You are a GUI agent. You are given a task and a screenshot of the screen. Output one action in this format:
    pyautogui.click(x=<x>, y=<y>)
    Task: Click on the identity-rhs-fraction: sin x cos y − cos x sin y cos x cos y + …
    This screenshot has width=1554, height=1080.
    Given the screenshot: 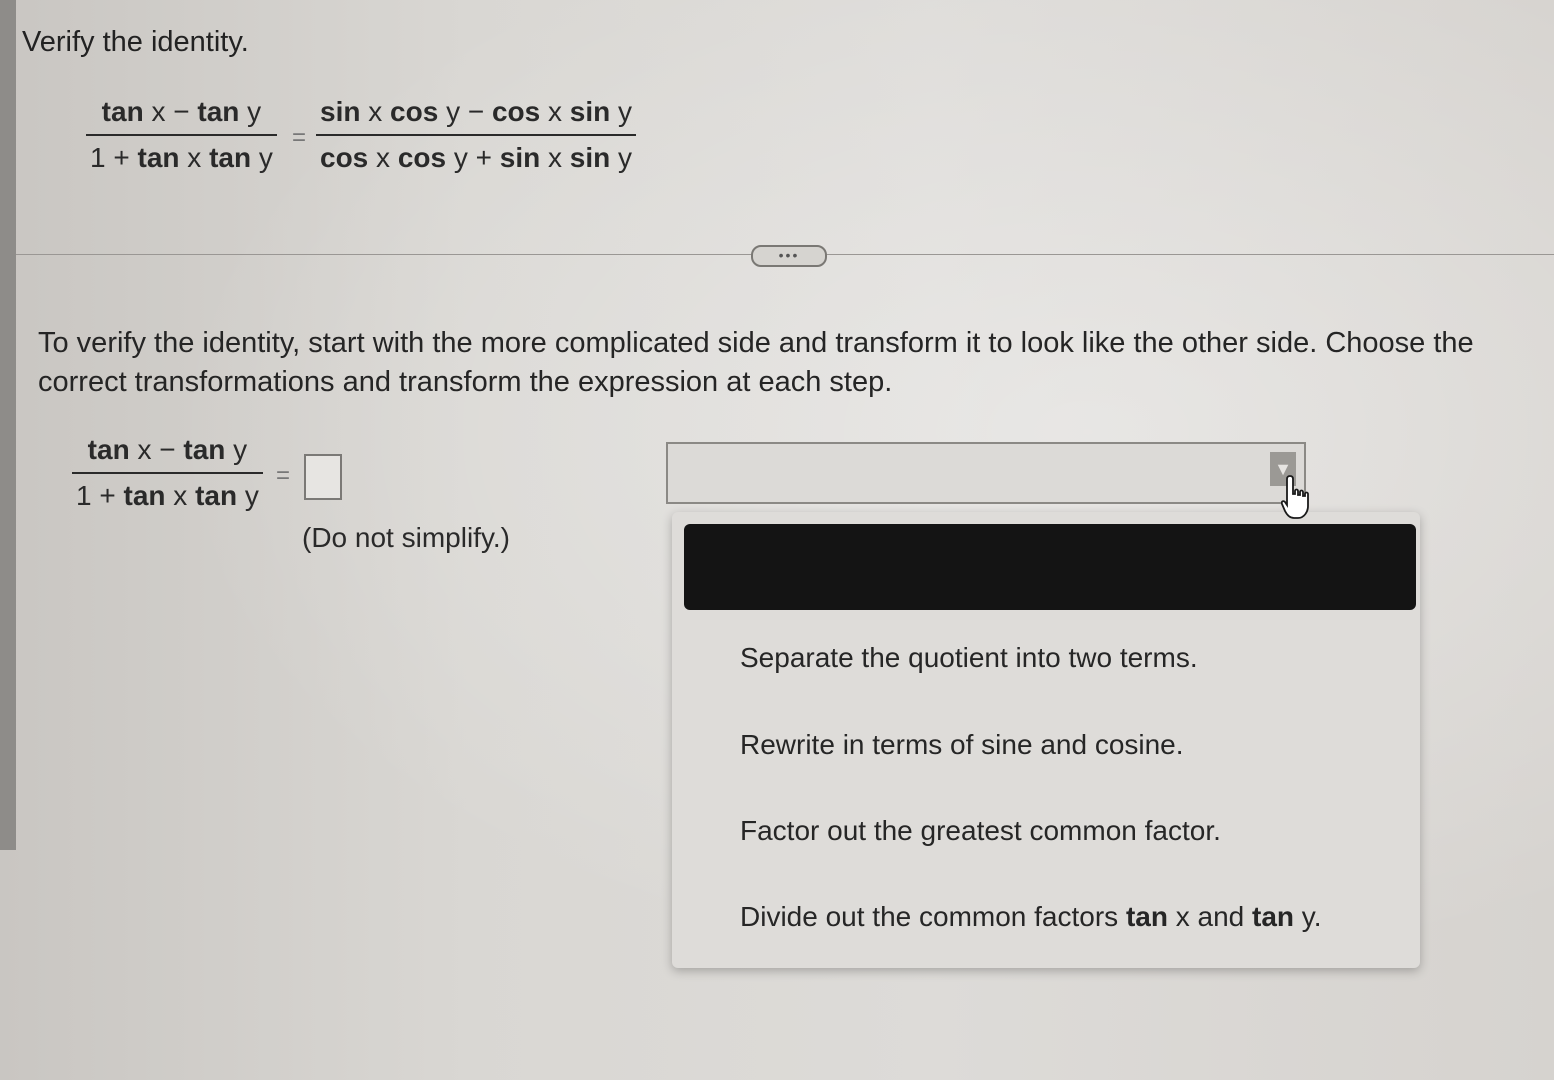 What is the action you would take?
    pyautogui.click(x=476, y=135)
    